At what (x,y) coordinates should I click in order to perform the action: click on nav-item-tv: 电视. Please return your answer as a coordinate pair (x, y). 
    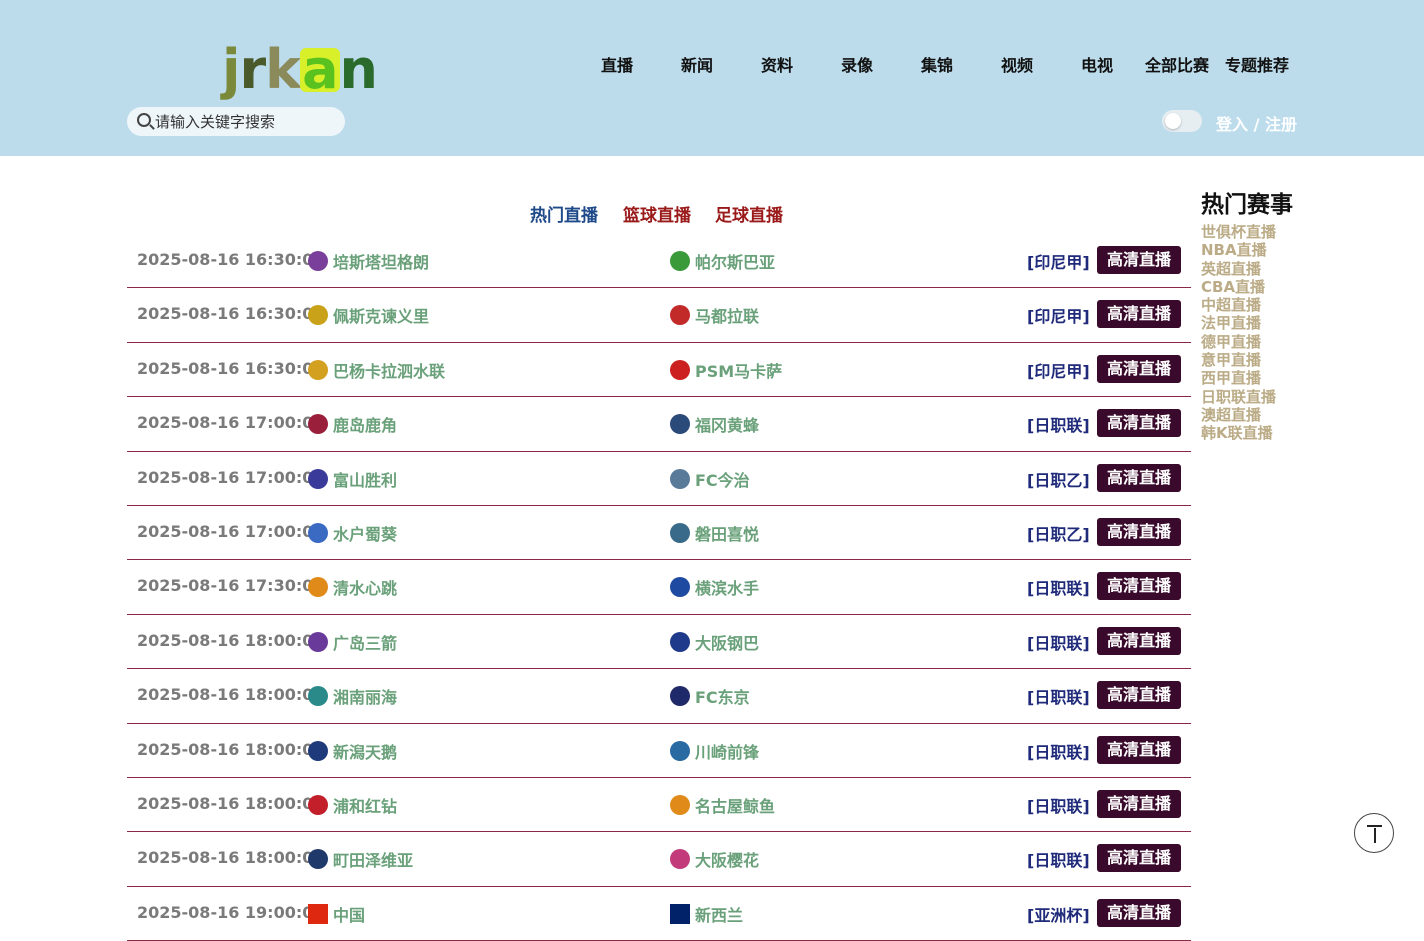
    Looking at the image, I should click on (1097, 64).